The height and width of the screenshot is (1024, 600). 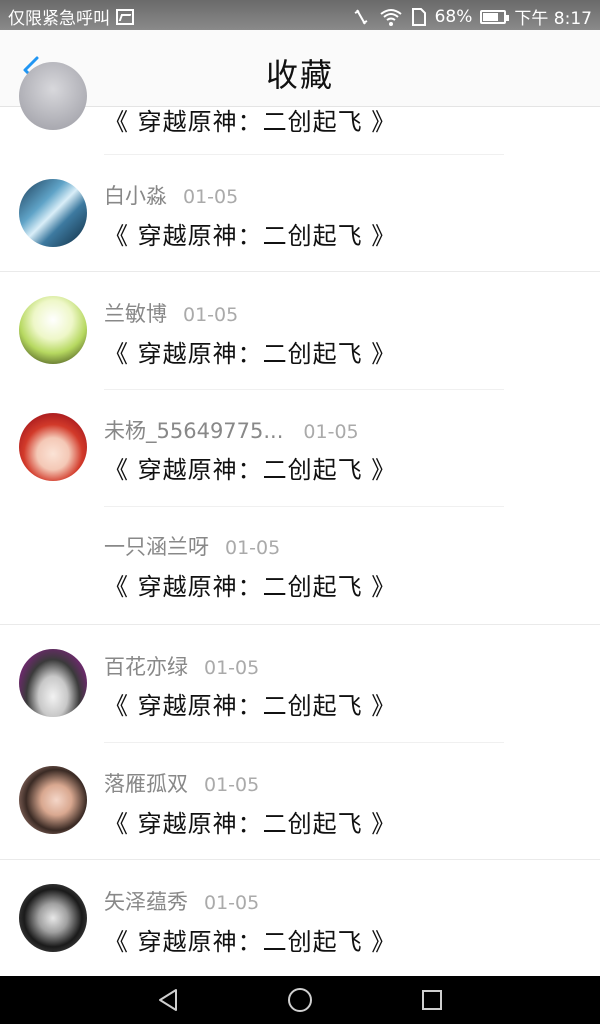 I want to click on list-item: 一只涵兰呀 01-05 《 穿越原神：二创起飞 》, so click(x=300, y=565).